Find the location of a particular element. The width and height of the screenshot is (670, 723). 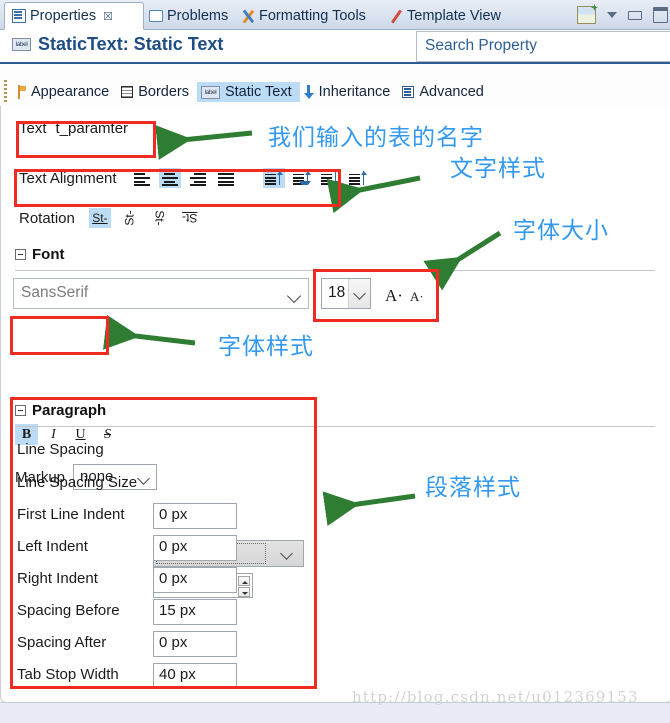

tab-properties: Properties ☒ is located at coordinates (74, 16).